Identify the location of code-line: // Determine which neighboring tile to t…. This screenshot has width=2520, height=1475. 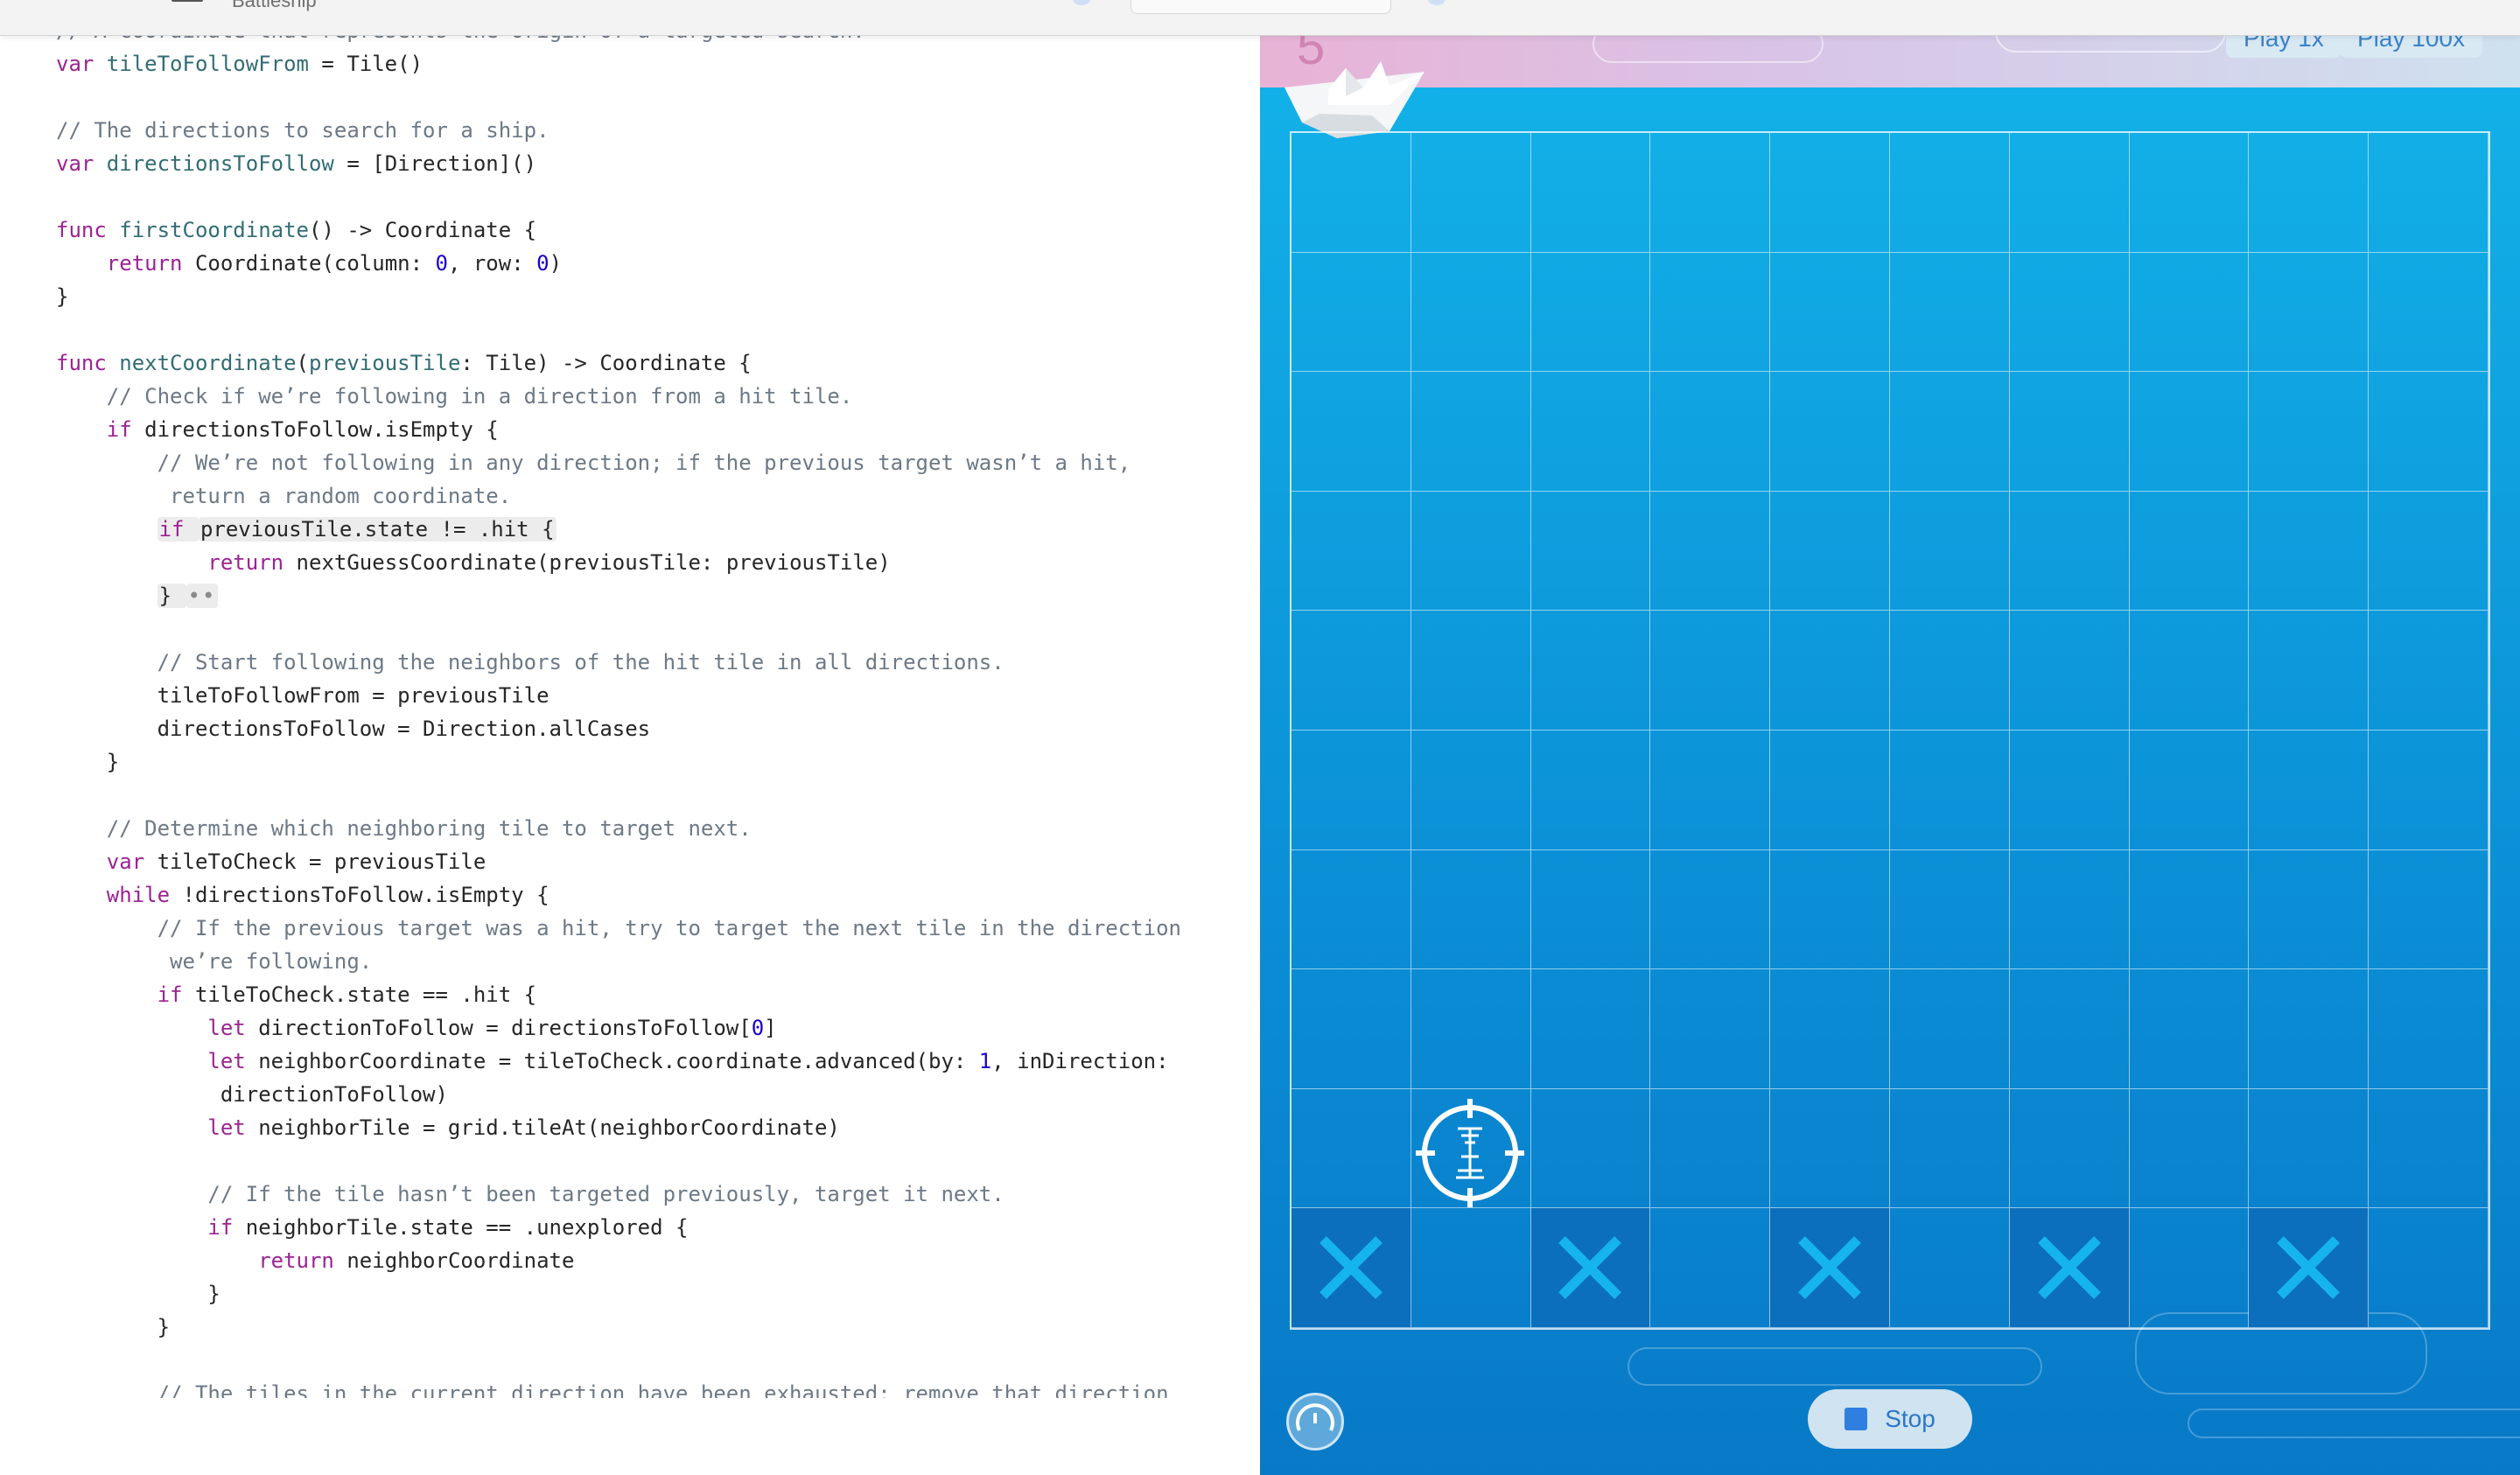
(618, 828).